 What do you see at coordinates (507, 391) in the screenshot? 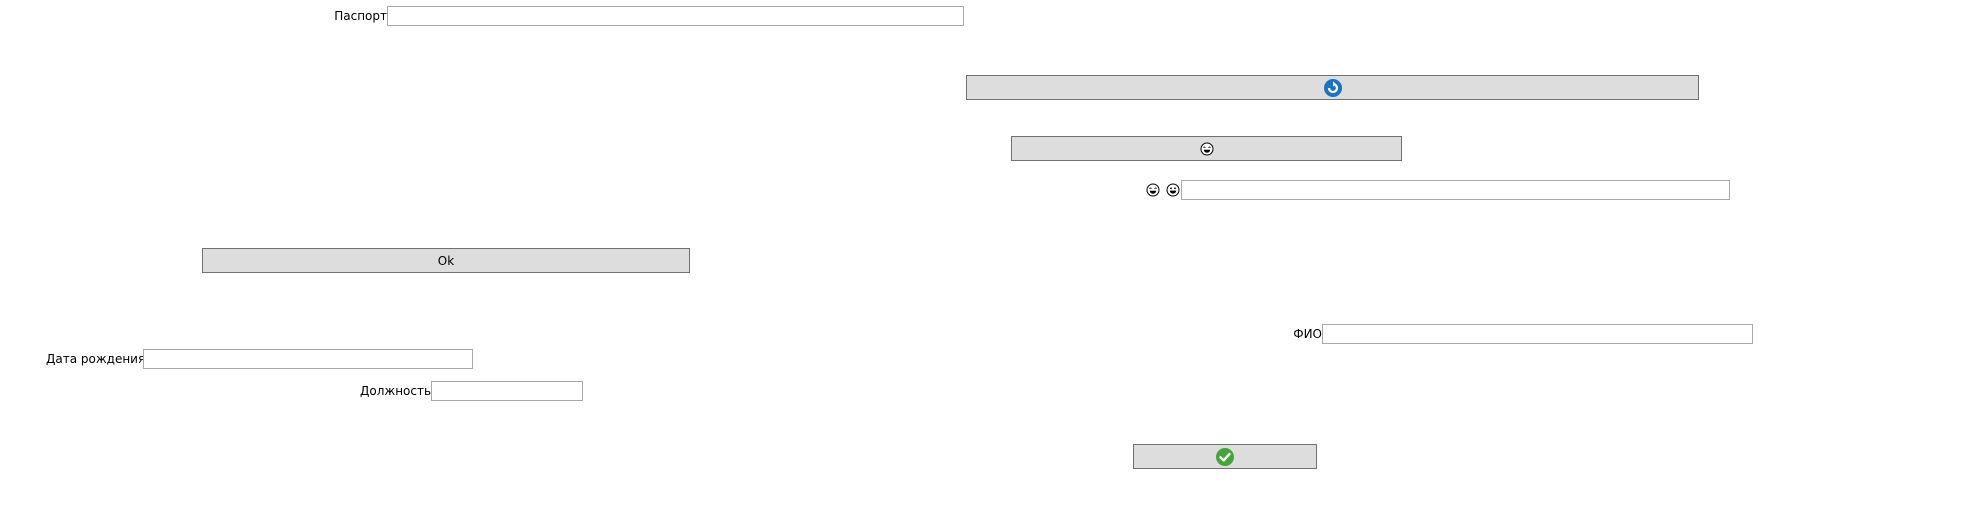
I see `position-field` at bounding box center [507, 391].